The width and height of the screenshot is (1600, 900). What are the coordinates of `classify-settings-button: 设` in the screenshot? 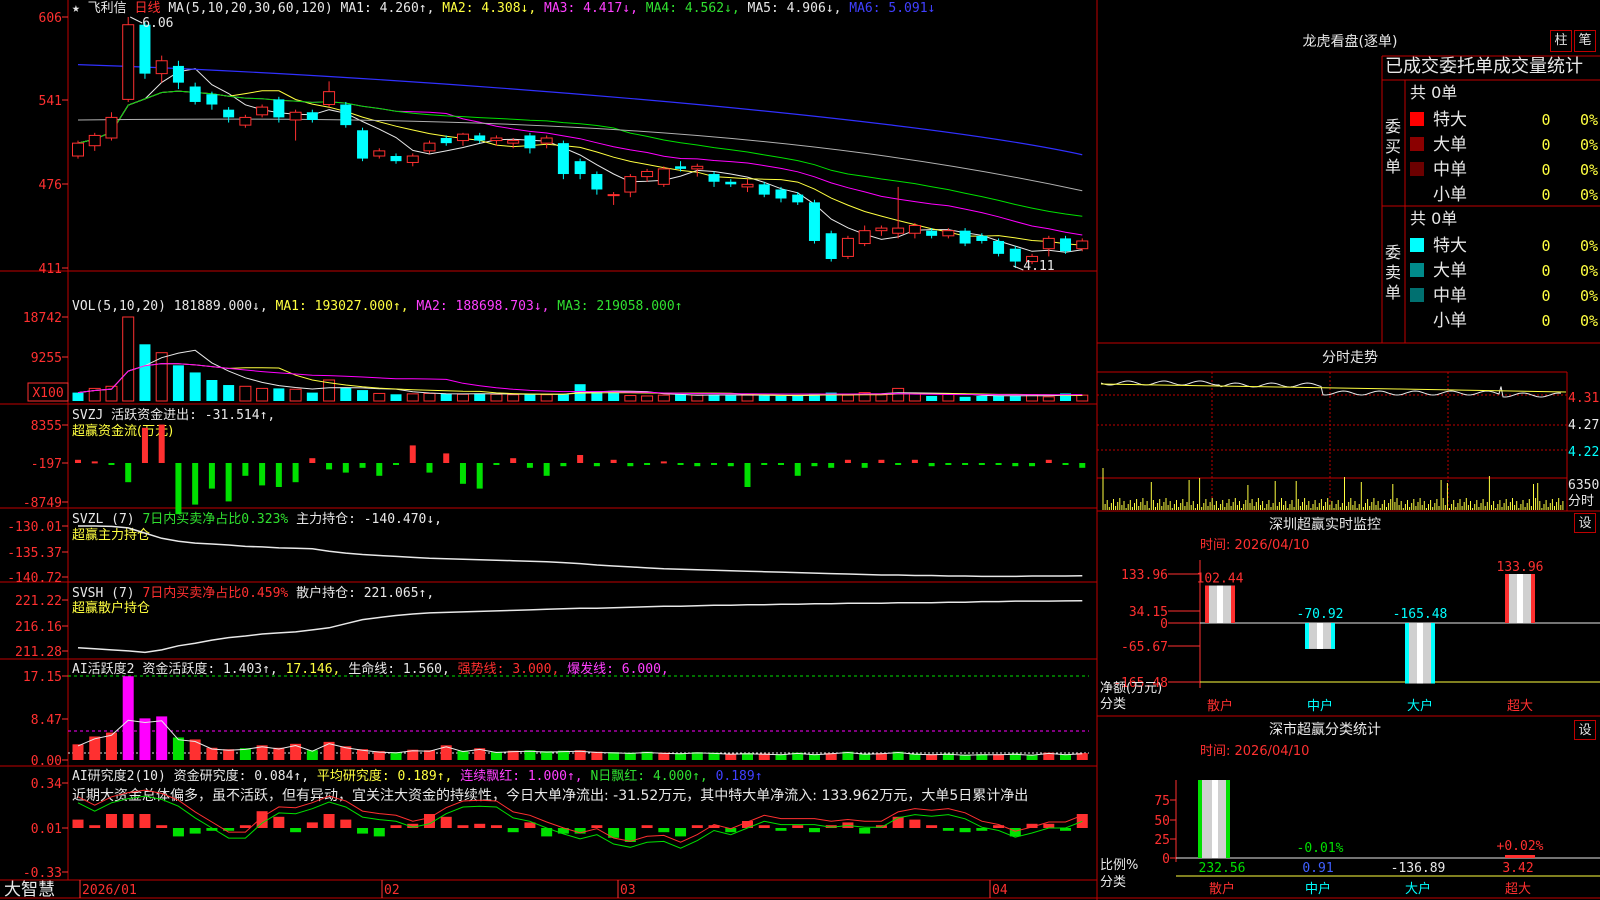 It's located at (1585, 730).